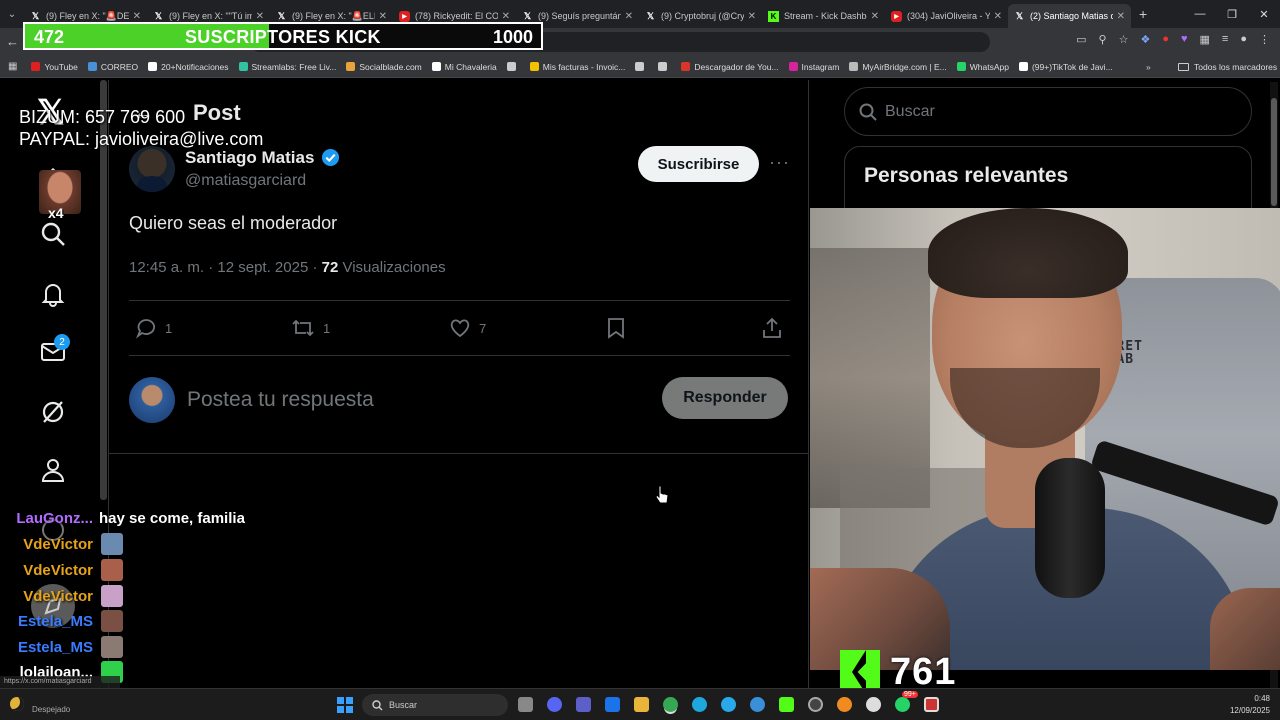  I want to click on extension-red-icon: ●, so click(1165, 39).